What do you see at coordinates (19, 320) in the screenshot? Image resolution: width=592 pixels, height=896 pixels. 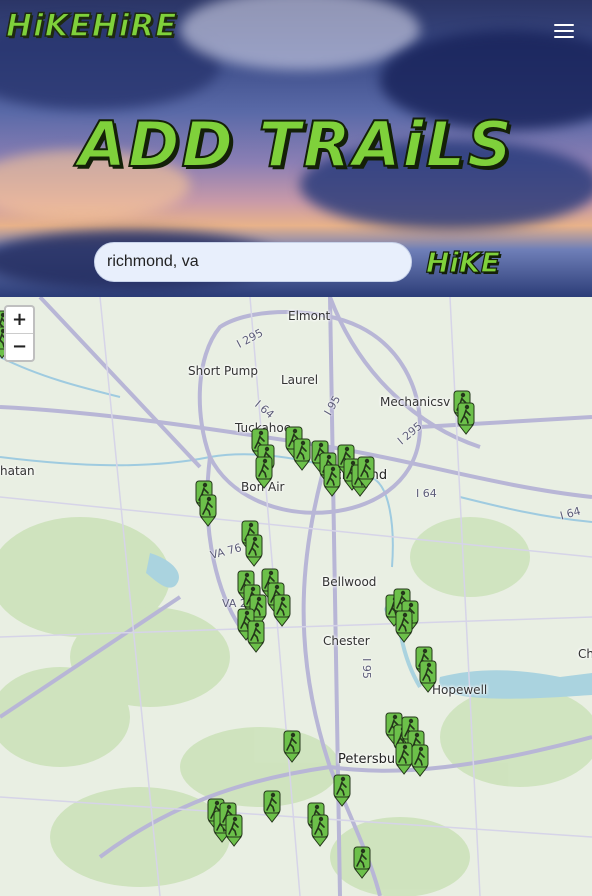 I see `zoom-in-button: +` at bounding box center [19, 320].